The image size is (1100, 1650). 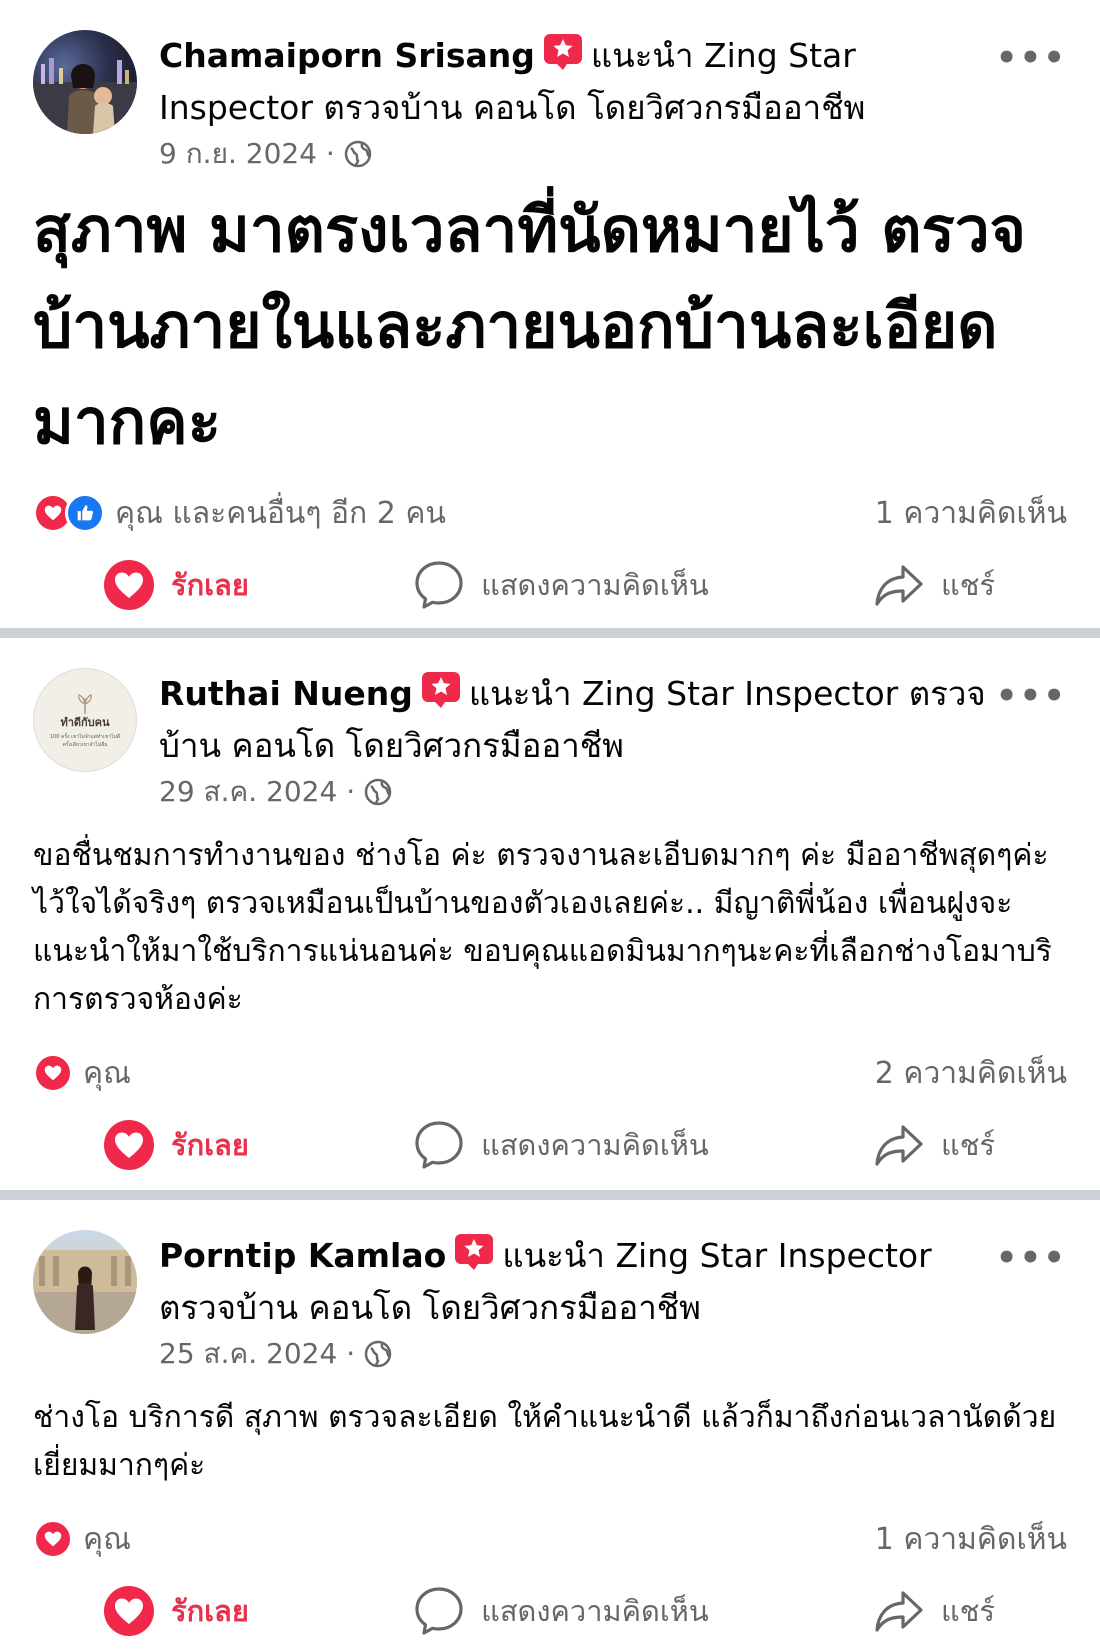 I want to click on comment-count: 2 ความคิดเห็น, so click(x=971, y=1073).